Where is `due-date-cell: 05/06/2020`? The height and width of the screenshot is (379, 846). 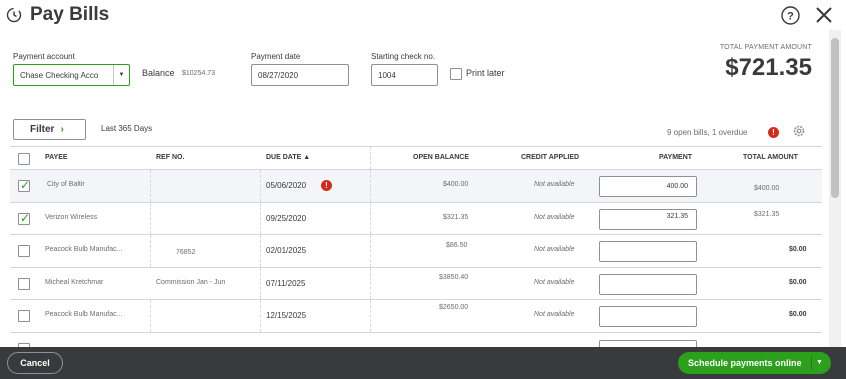 due-date-cell: 05/06/2020 is located at coordinates (286, 185).